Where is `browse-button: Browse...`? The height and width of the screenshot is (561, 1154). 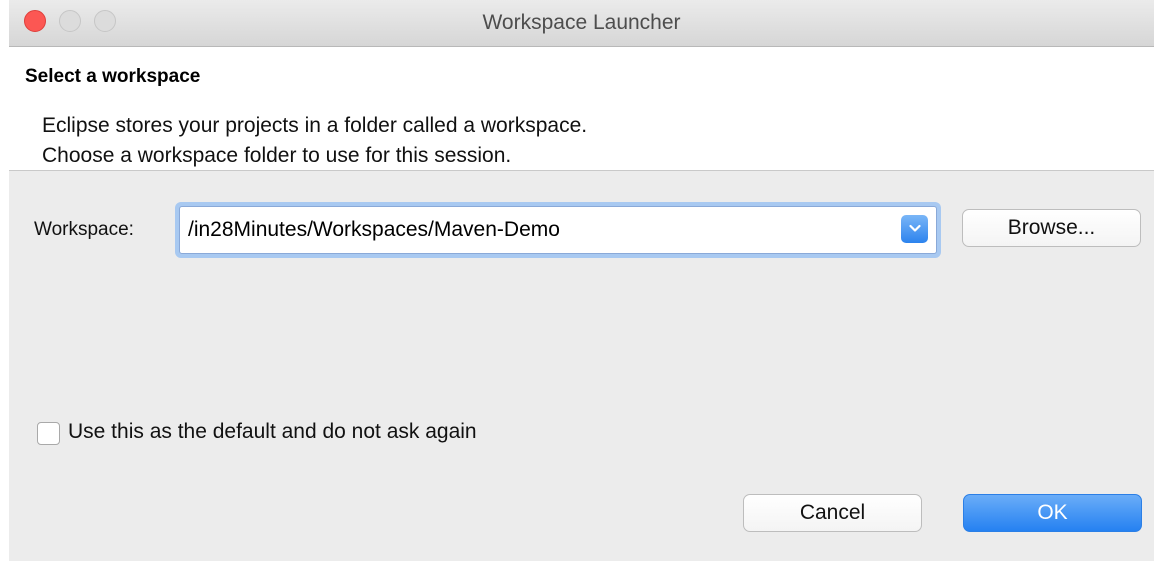 browse-button: Browse... is located at coordinates (1051, 228).